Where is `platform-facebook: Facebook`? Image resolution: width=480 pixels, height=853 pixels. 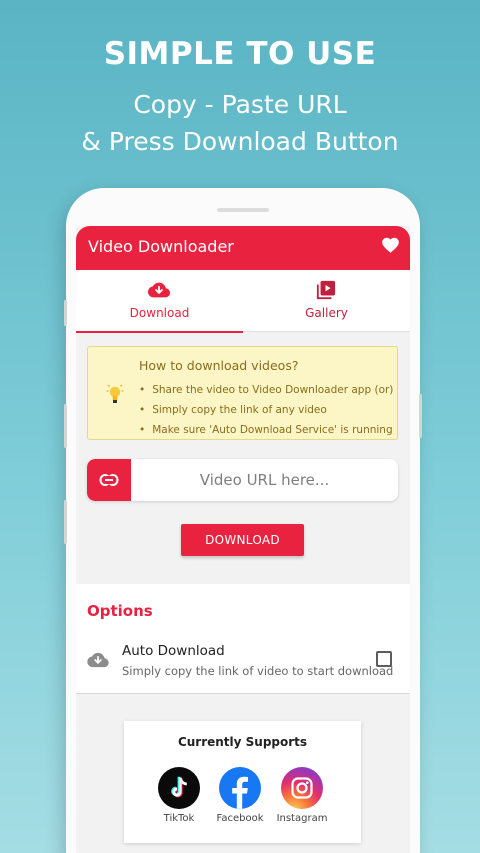 platform-facebook: Facebook is located at coordinates (240, 795).